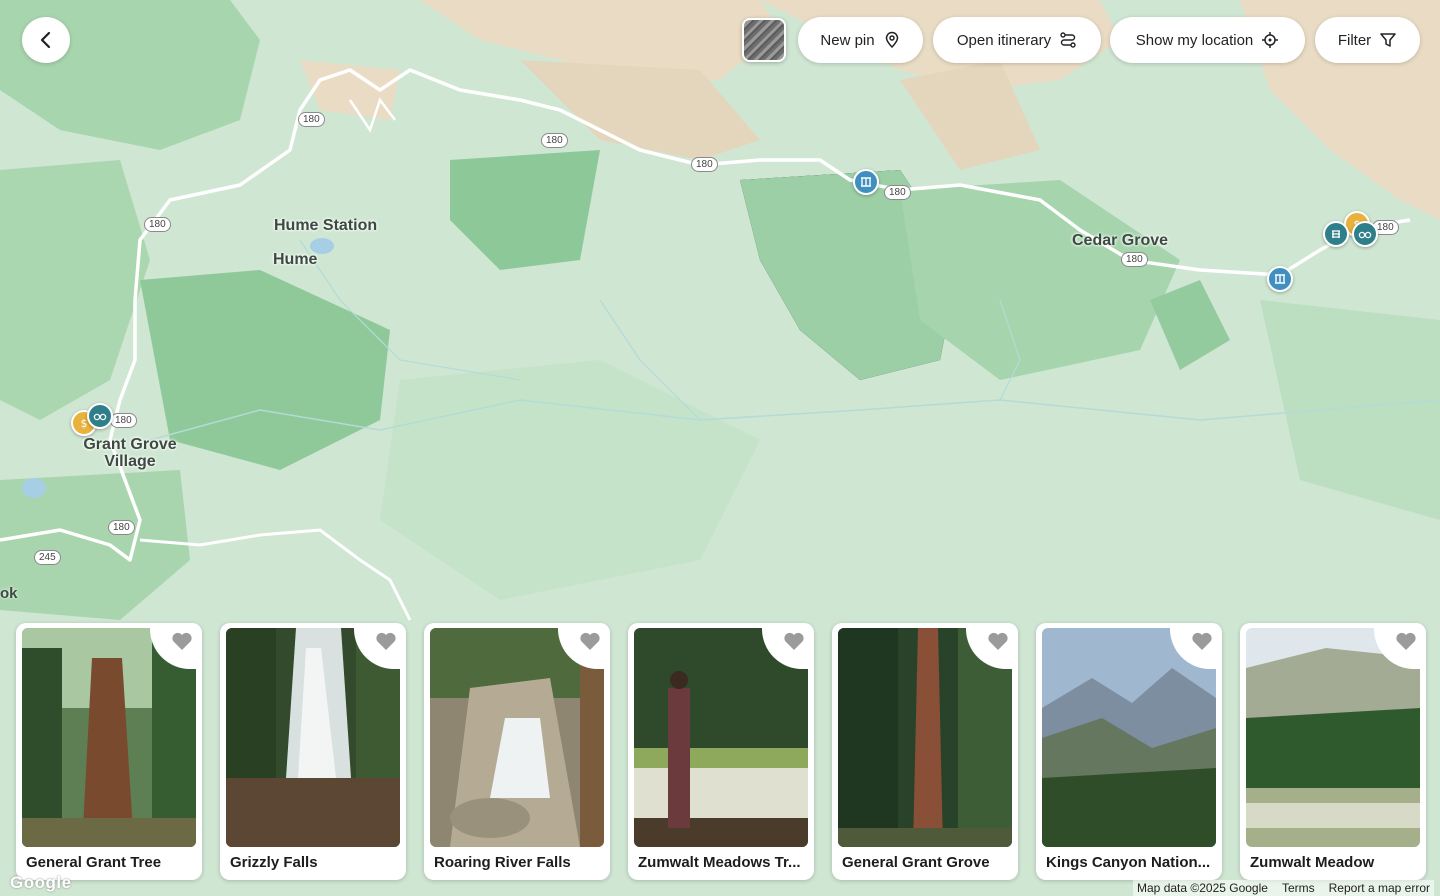  I want to click on map-data-text: Map data ©2025 Google, so click(1202, 888).